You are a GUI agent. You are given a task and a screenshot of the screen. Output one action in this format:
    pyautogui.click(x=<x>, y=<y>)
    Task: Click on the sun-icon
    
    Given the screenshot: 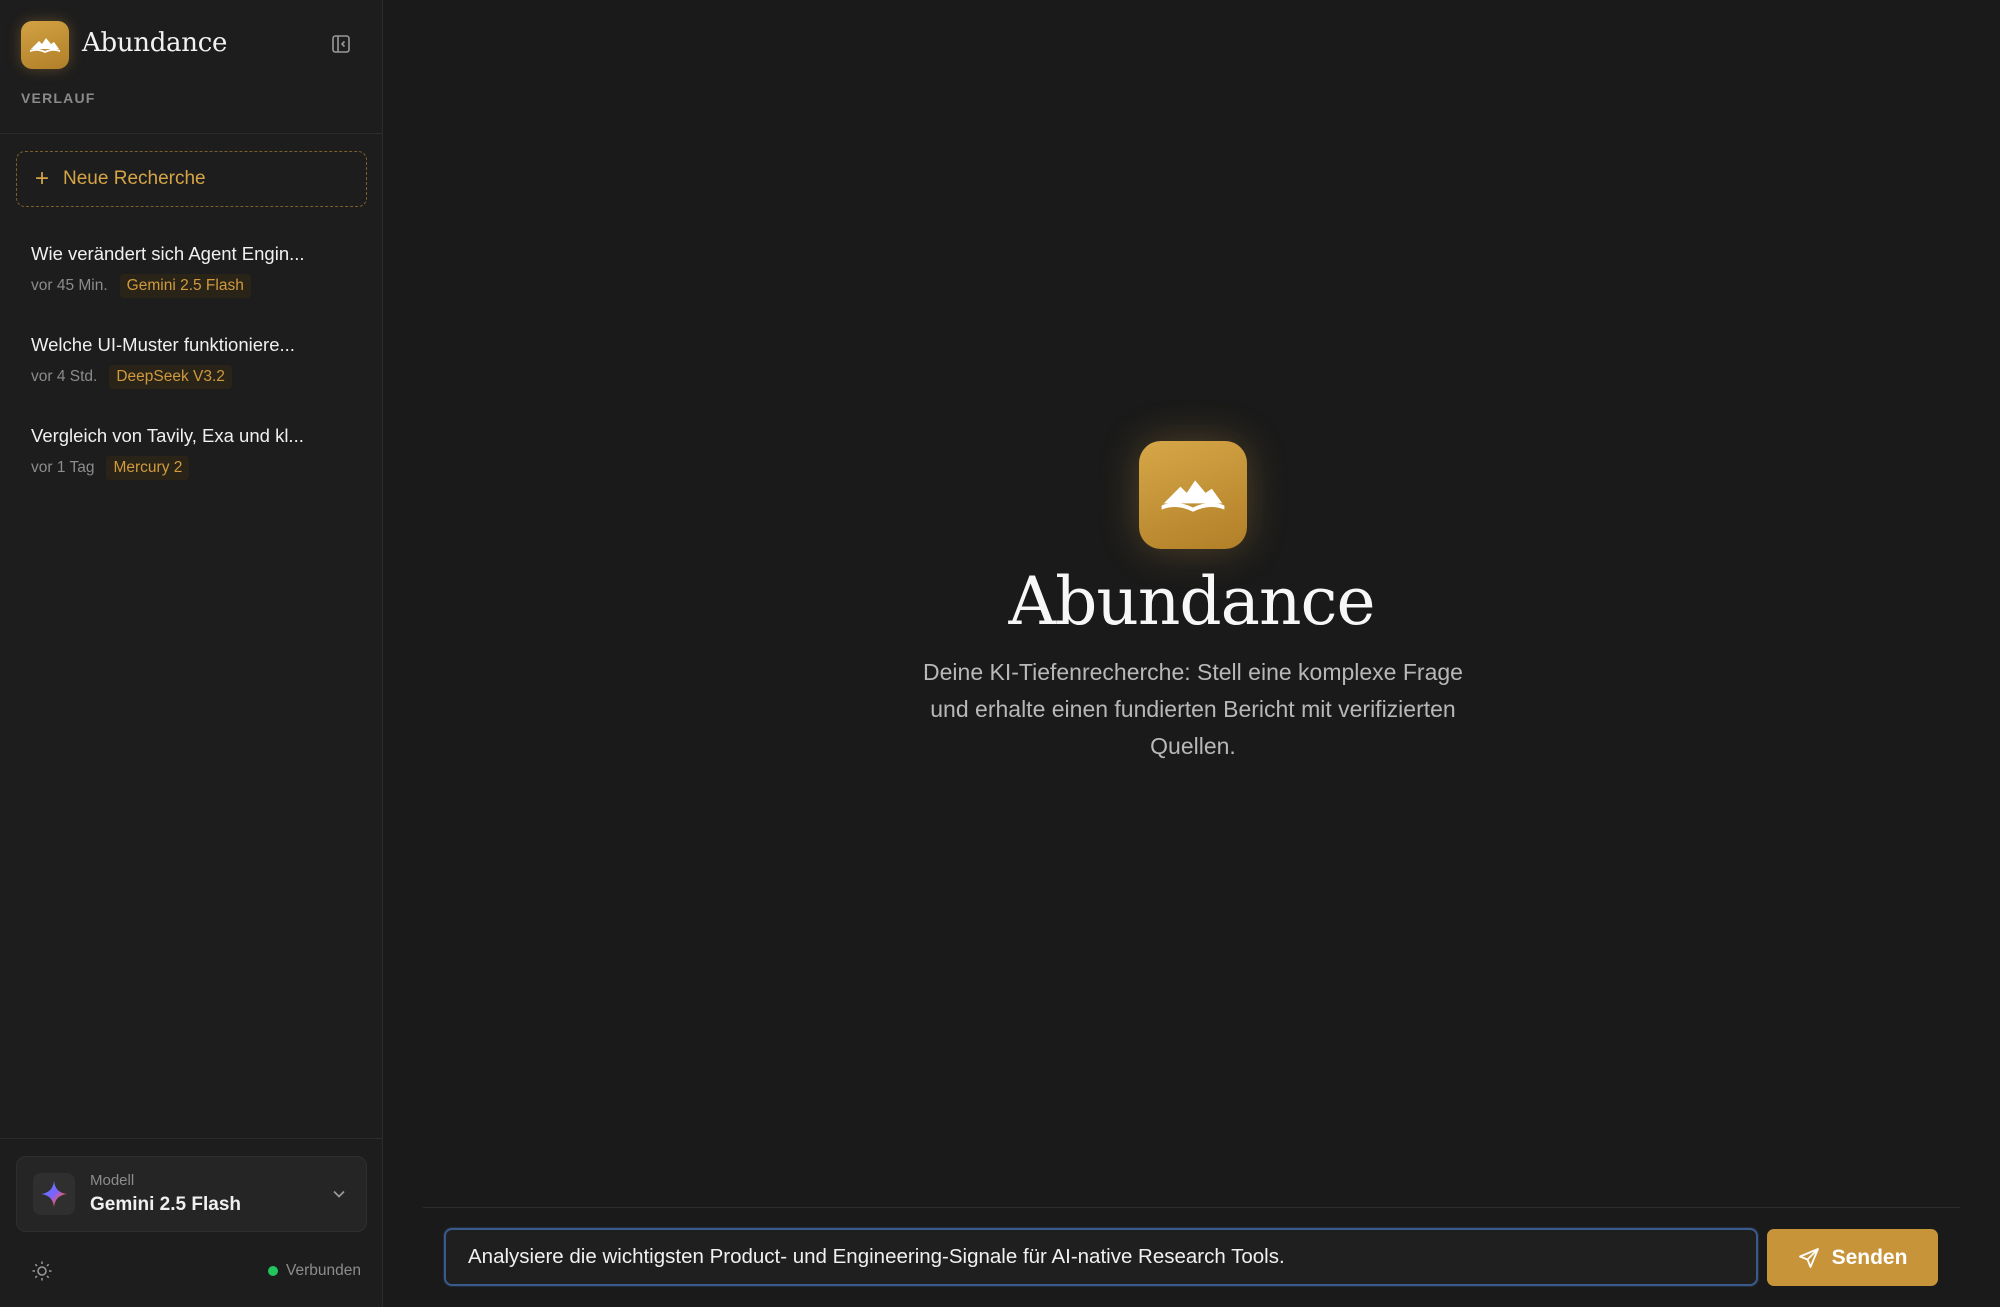 What is the action you would take?
    pyautogui.click(x=42, y=1271)
    